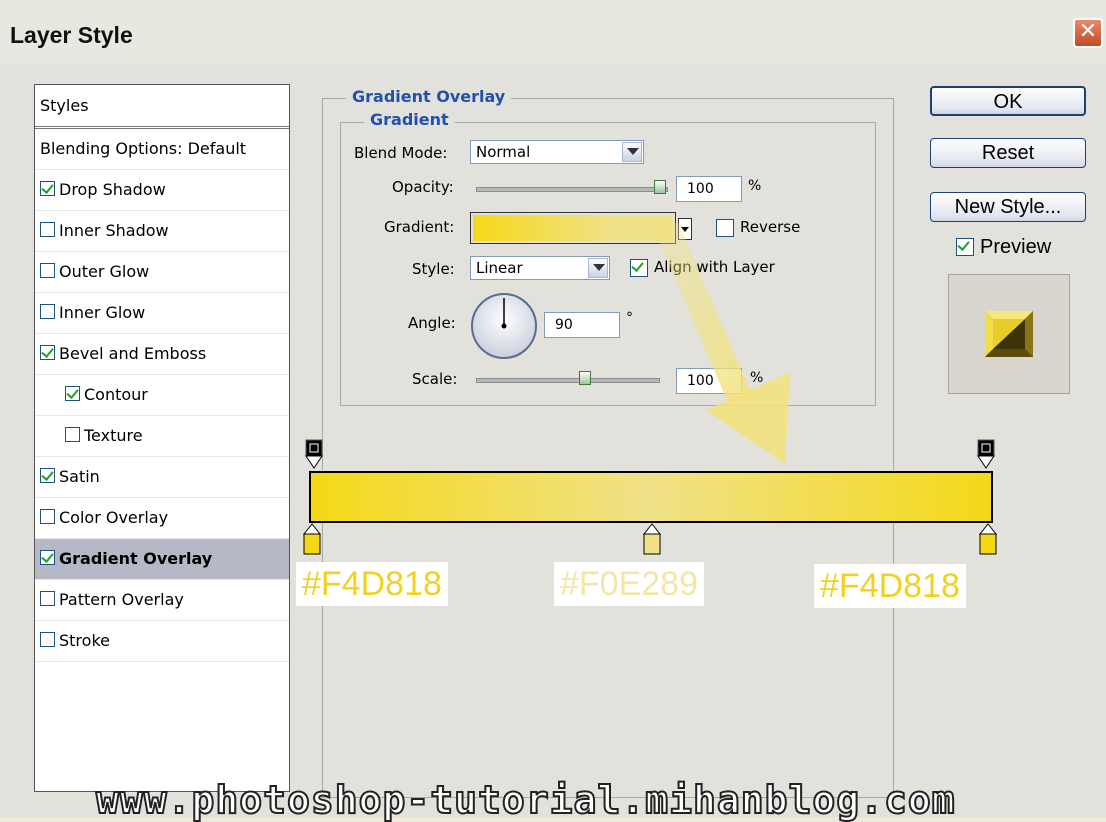  What do you see at coordinates (314, 454) in the screenshot?
I see `opacity-stop-left-icon` at bounding box center [314, 454].